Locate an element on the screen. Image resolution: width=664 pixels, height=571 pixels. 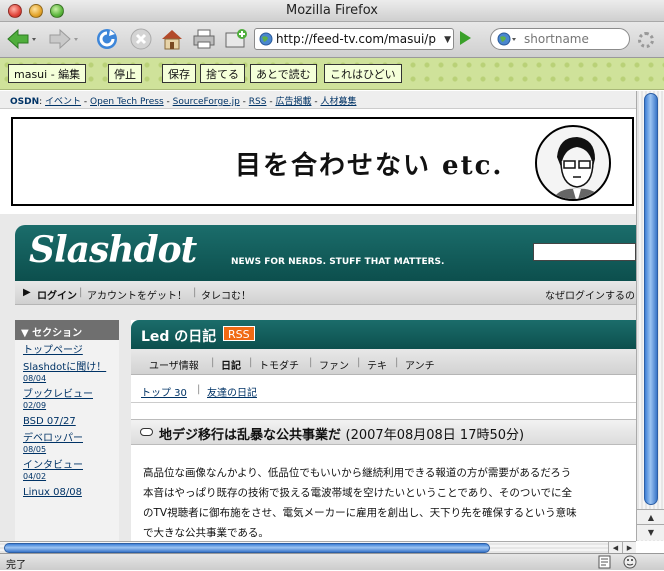
scroll-down-arrow-icon: ▼ is located at coordinates (650, 532).